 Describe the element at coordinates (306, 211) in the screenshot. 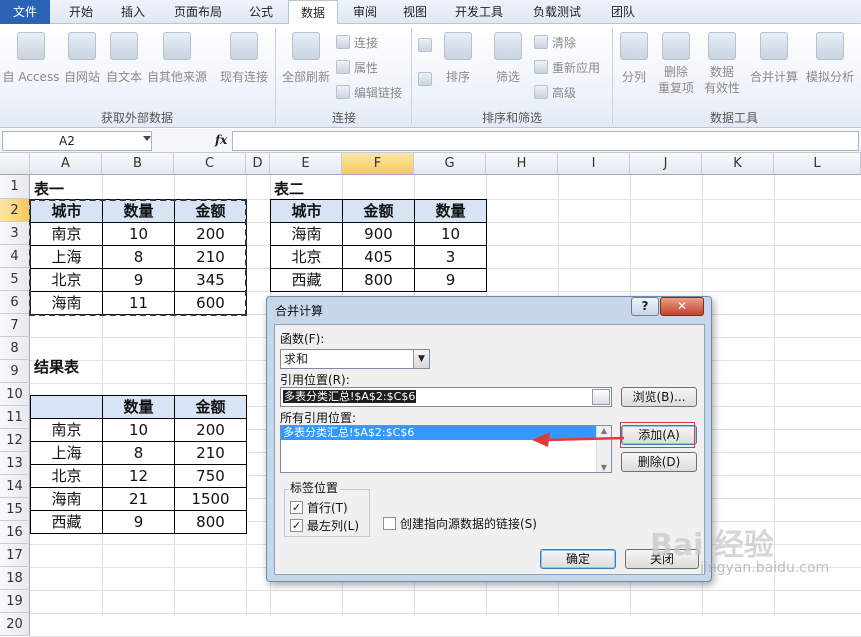

I see `table2-header-cell: 城市` at that location.